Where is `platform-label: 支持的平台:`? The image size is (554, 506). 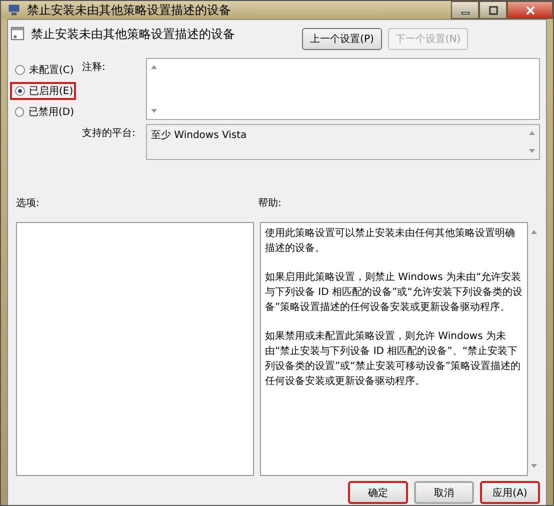 platform-label: 支持的平台: is located at coordinates (109, 133).